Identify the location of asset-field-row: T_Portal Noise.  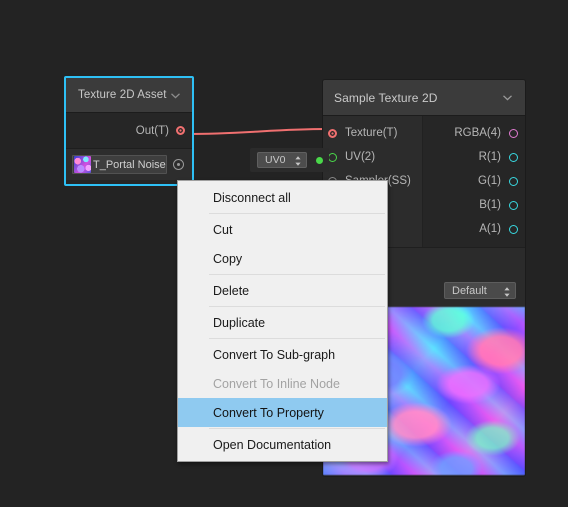
(129, 164).